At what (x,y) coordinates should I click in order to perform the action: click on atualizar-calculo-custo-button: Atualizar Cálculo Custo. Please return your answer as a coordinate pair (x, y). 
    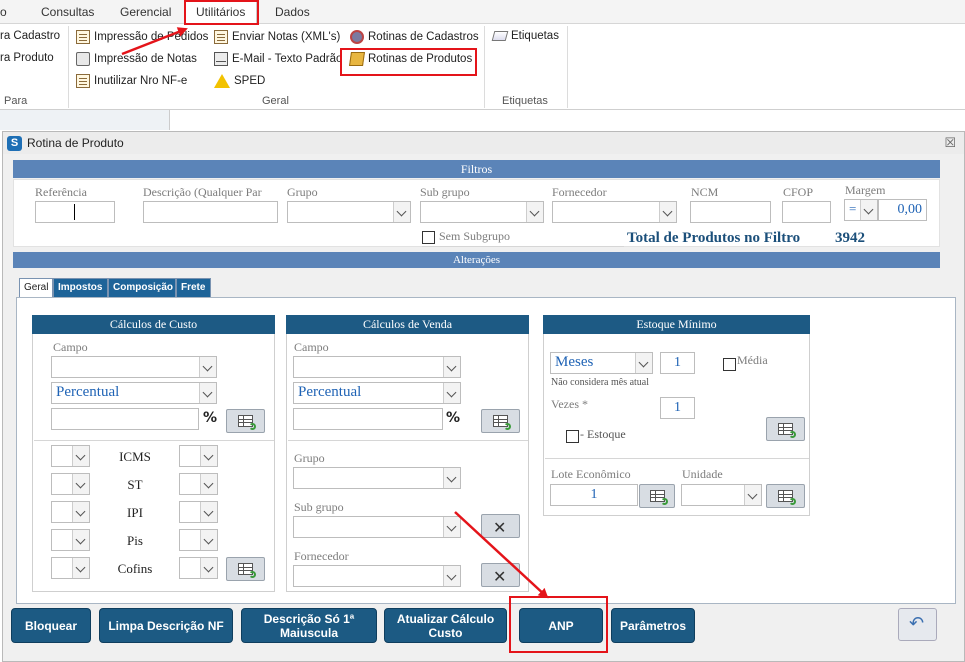
    Looking at the image, I should click on (445, 625).